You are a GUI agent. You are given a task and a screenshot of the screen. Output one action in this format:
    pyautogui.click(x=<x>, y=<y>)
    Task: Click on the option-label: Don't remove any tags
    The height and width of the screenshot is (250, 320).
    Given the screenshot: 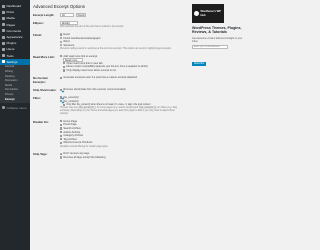 What is the action you would take?
    pyautogui.click(x=76, y=154)
    